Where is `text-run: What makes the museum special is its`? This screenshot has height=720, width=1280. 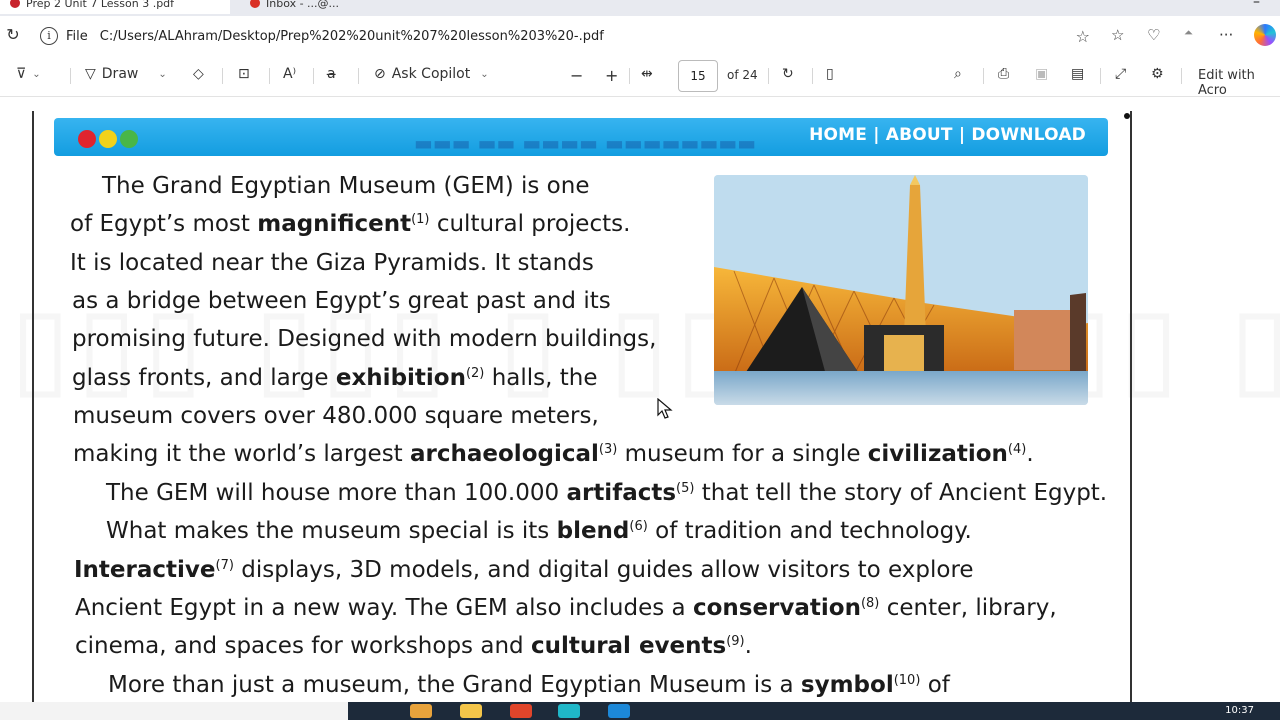
text-run: What makes the museum special is its is located at coordinates (331, 531).